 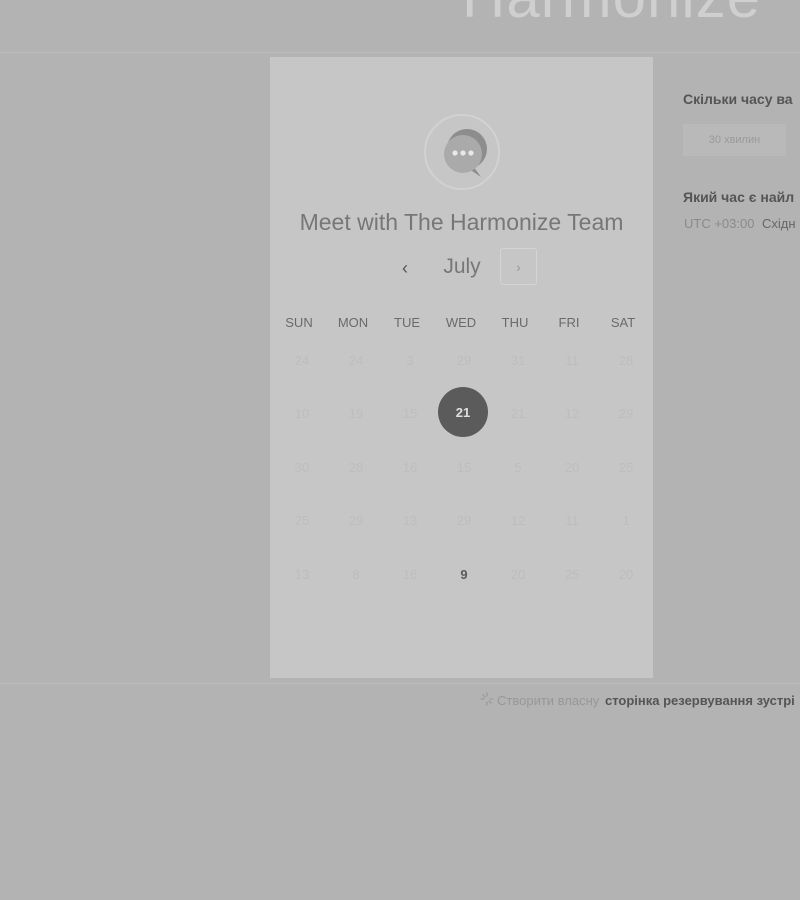 I want to click on duration-question: Скільки часу ва, so click(x=738, y=99).